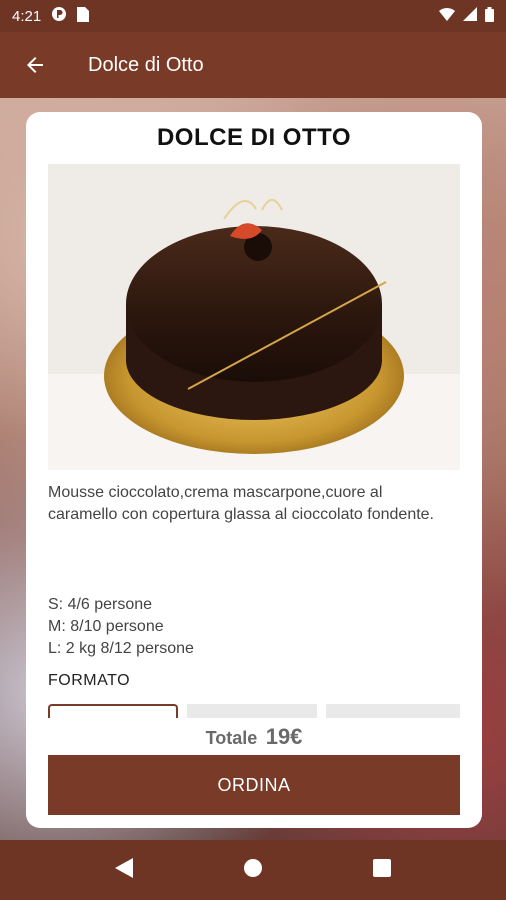 This screenshot has height=900, width=506. What do you see at coordinates (447, 16) in the screenshot?
I see `wifi-icon` at bounding box center [447, 16].